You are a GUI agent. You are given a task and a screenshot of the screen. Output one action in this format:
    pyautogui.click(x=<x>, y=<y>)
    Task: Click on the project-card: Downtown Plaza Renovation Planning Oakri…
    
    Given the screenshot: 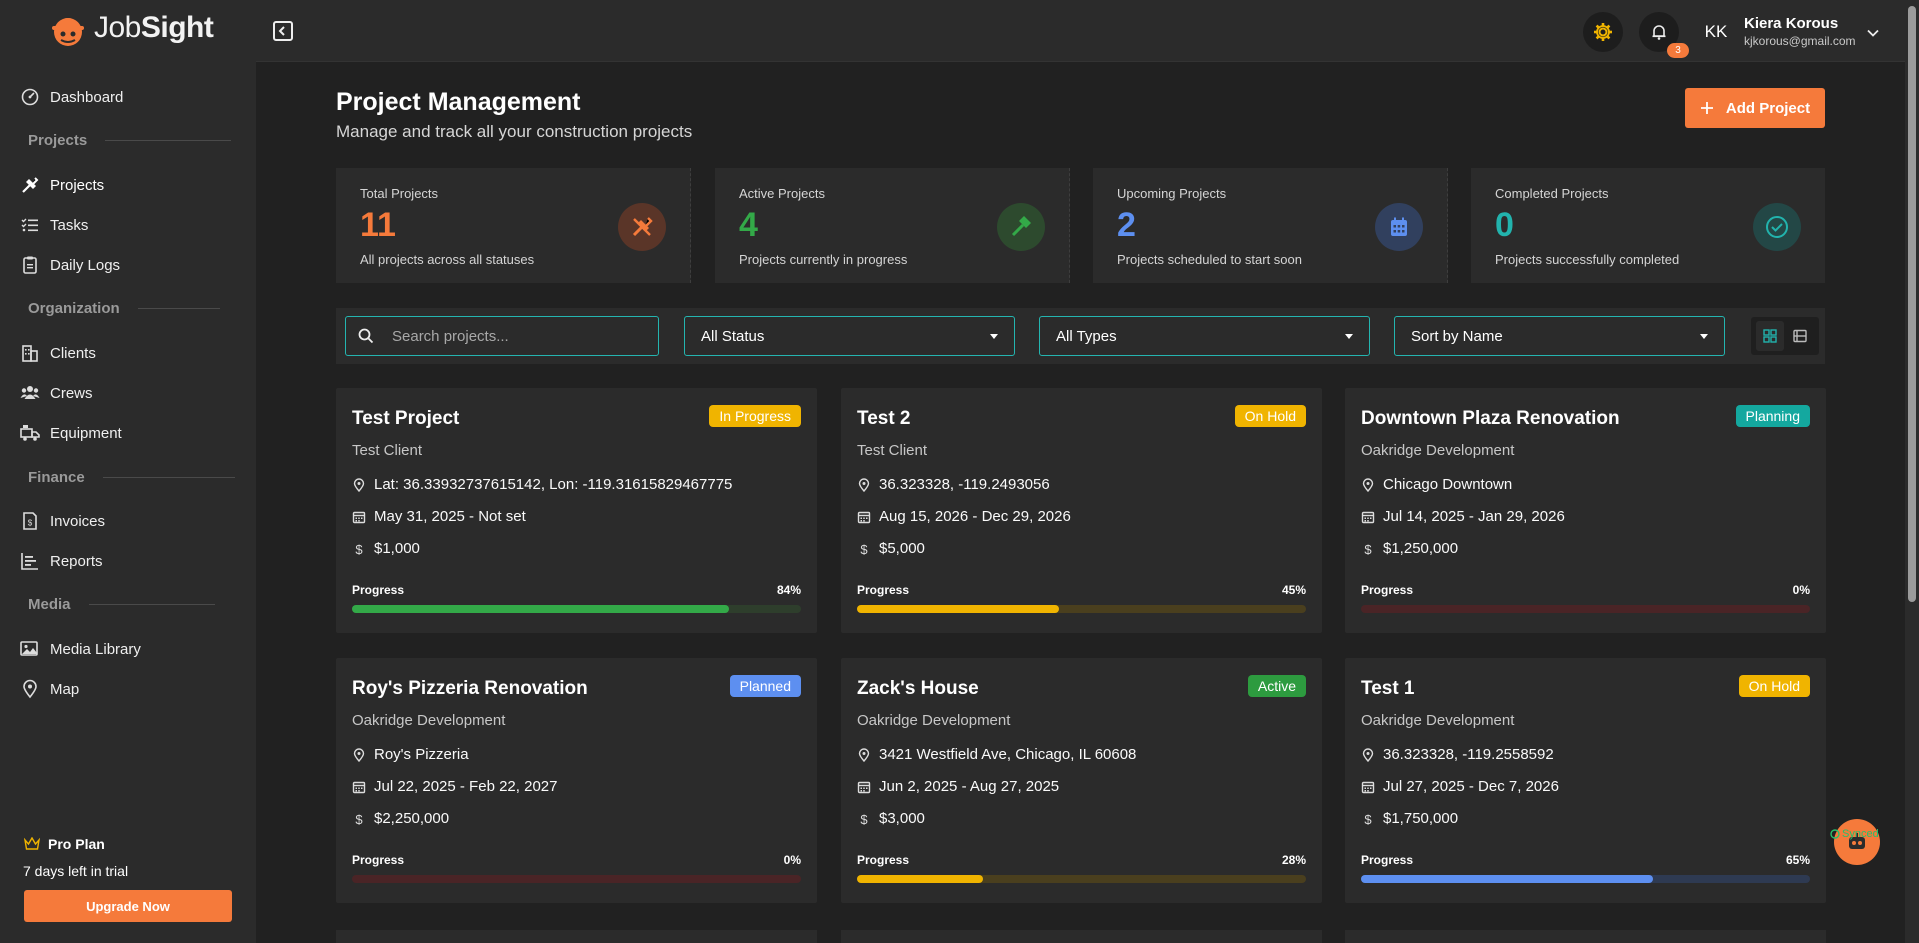 What is the action you would take?
    pyautogui.click(x=1585, y=510)
    